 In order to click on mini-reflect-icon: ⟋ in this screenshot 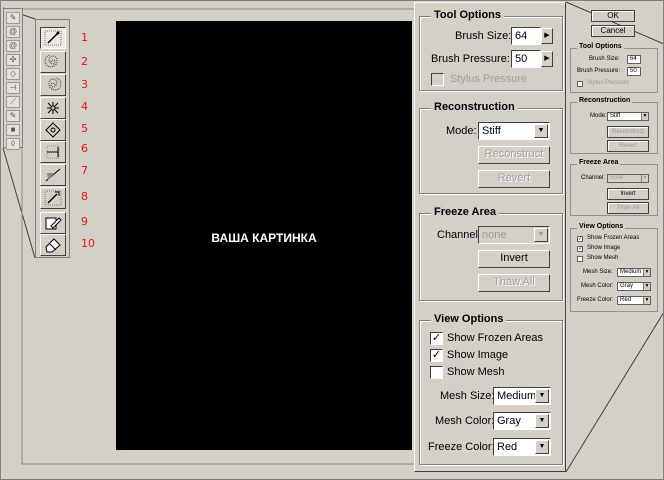, I will do `click(13, 102)`.